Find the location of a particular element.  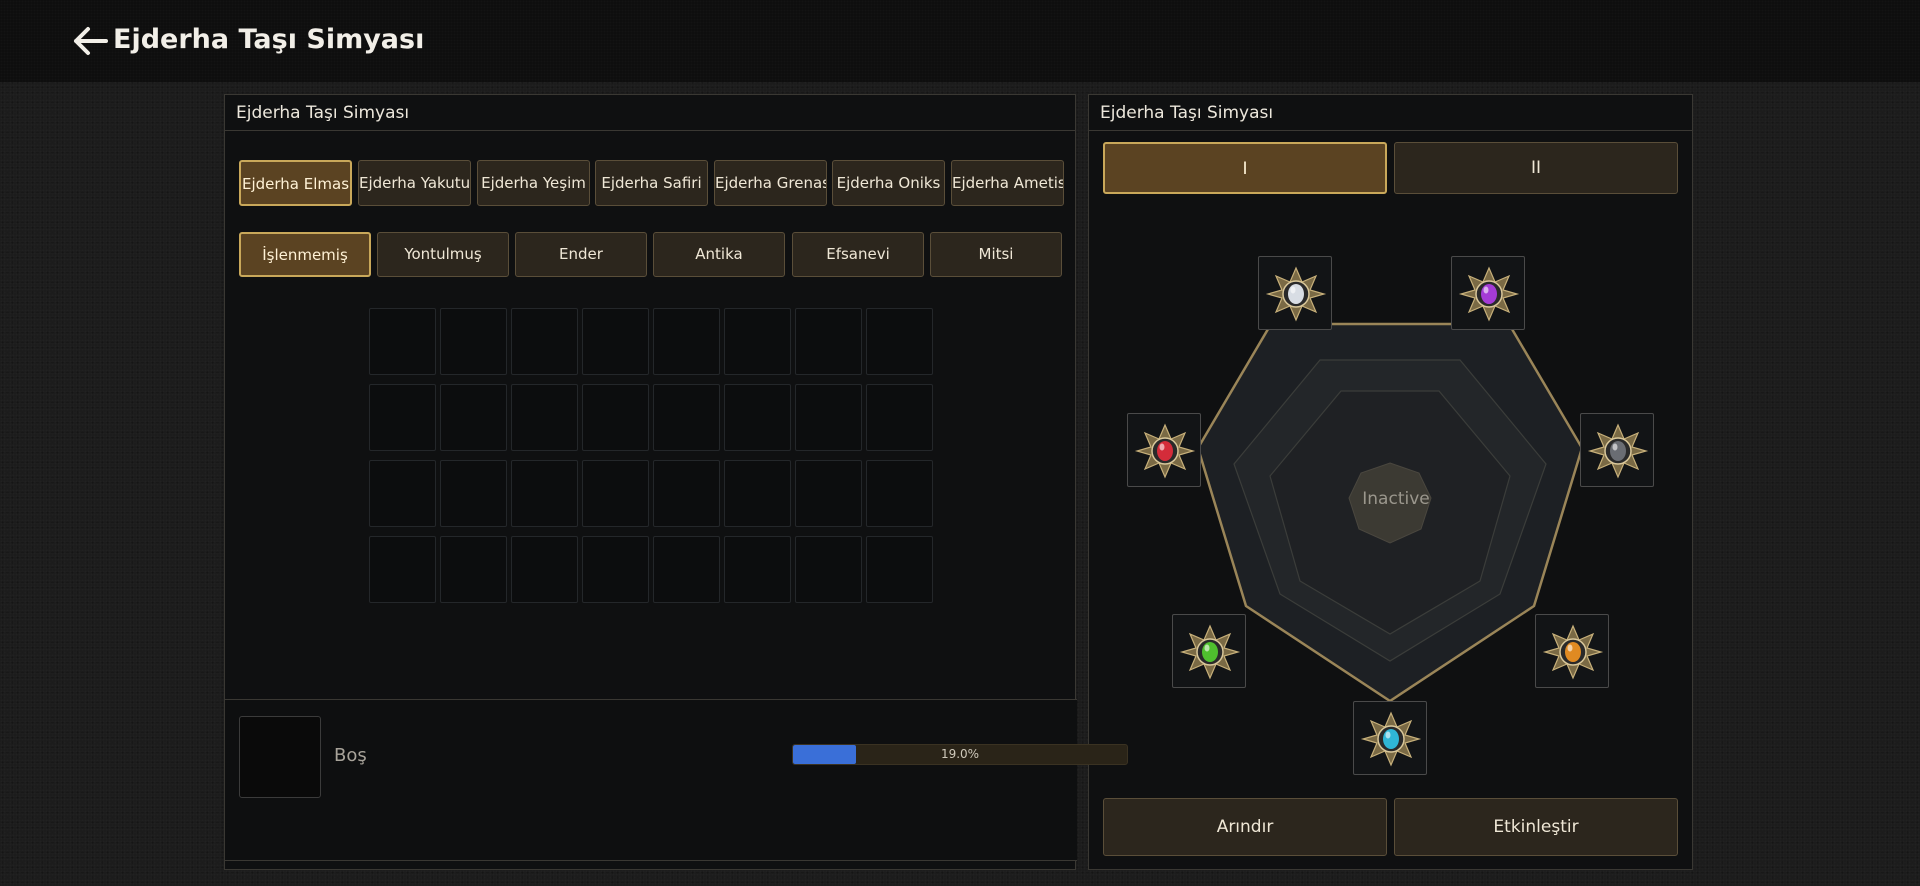

stone-type-tab: Ejderha Yeşim is located at coordinates (533, 183).